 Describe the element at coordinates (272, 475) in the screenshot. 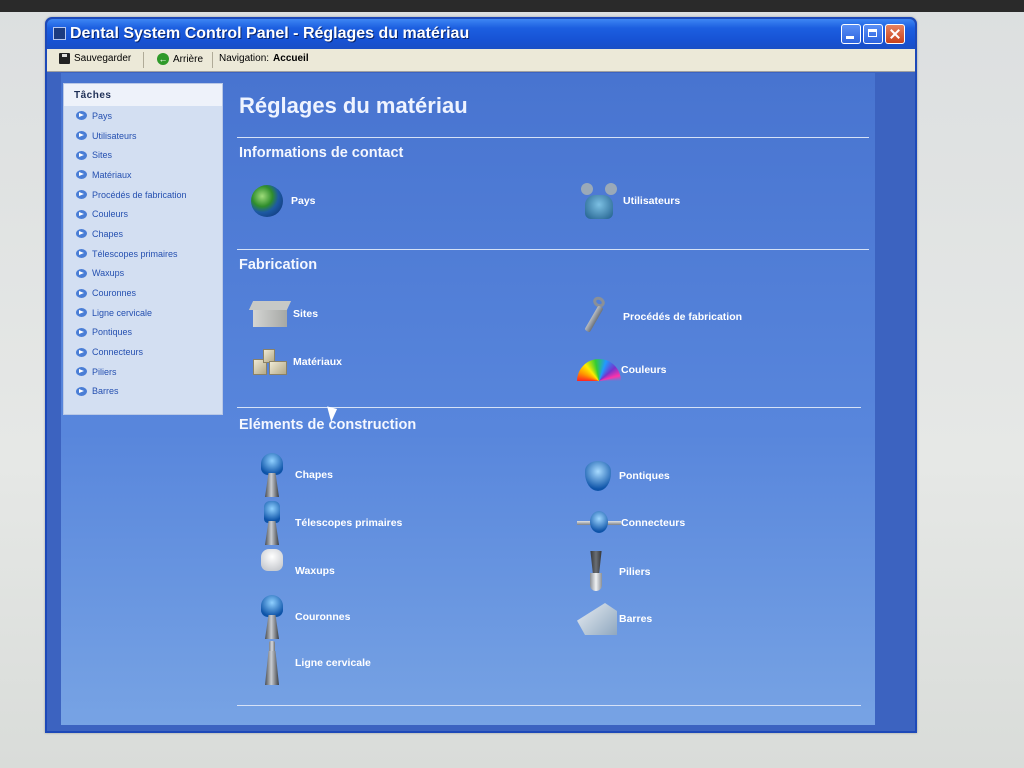

I see `coping-icon` at that location.